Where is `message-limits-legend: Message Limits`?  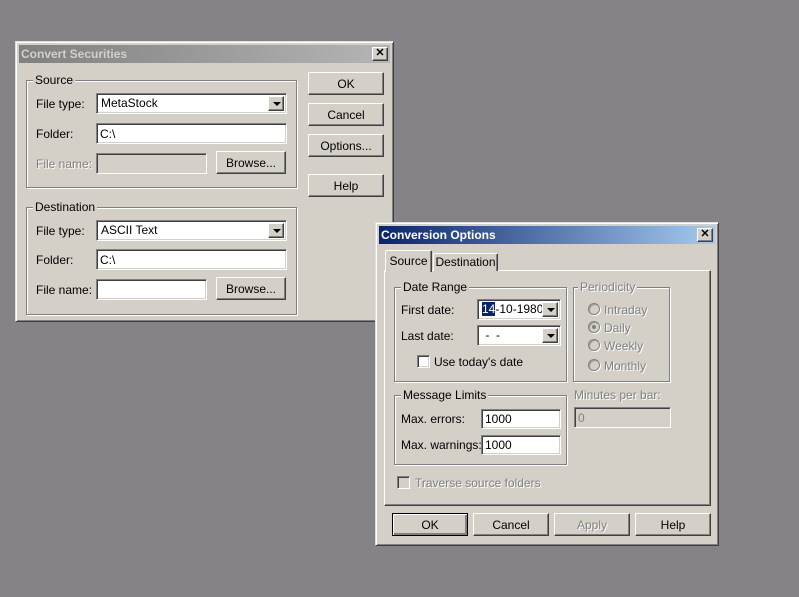 message-limits-legend: Message Limits is located at coordinates (445, 395).